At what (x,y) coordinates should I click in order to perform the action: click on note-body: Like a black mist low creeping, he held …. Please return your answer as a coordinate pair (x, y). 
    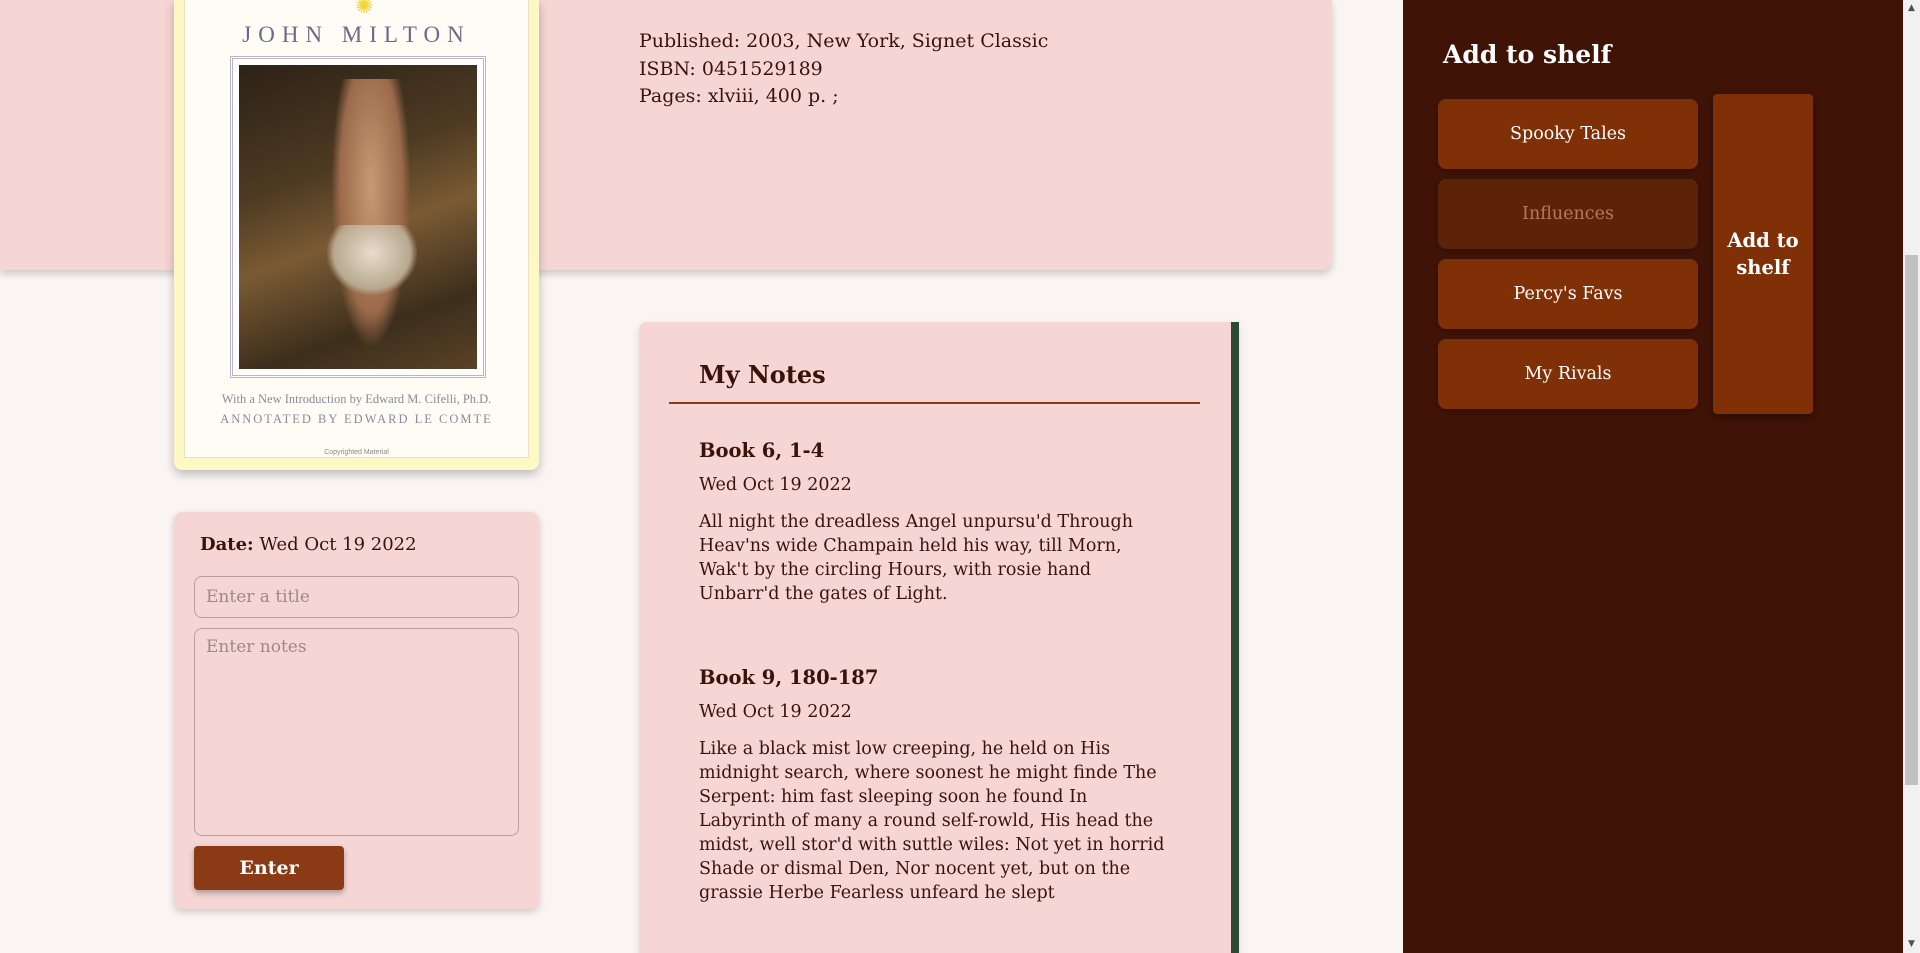
    Looking at the image, I should click on (932, 821).